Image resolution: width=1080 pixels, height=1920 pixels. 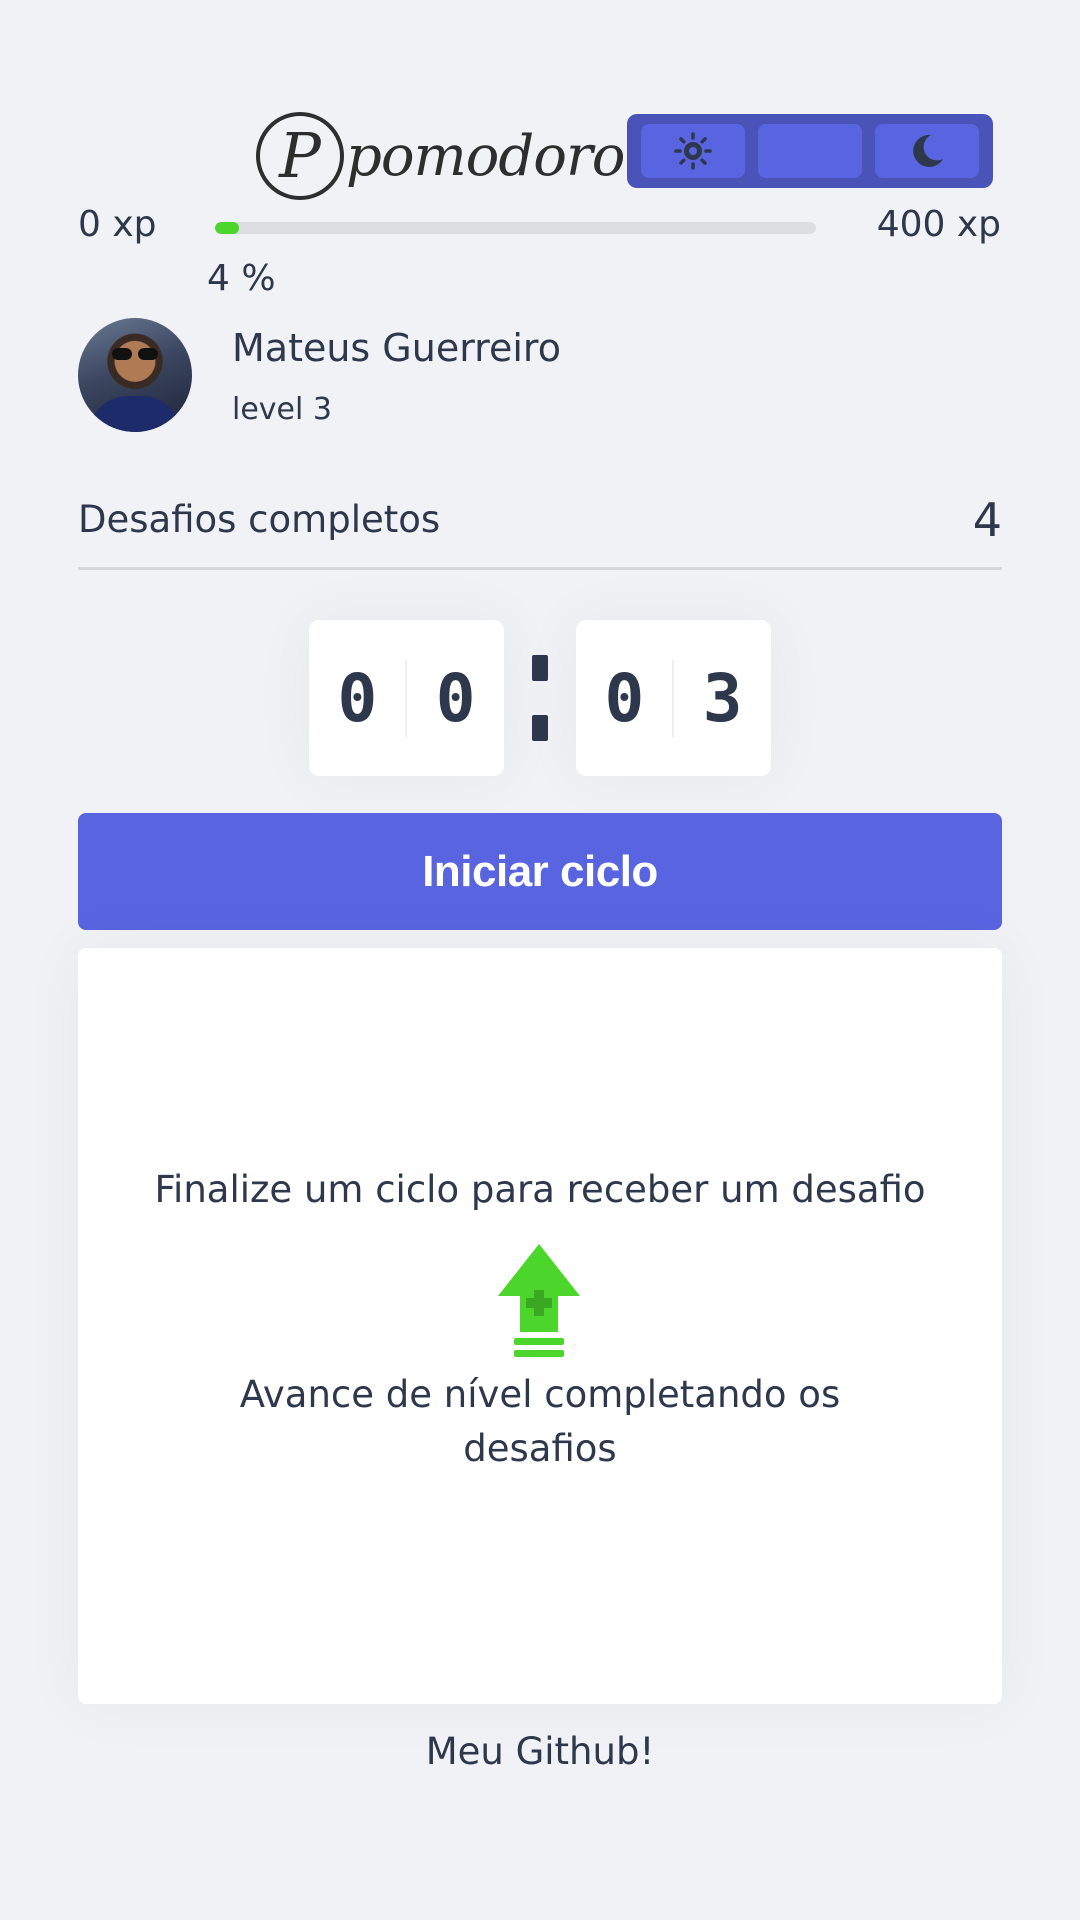 What do you see at coordinates (259, 519) in the screenshot?
I see `completed-challenges-label: Desafios completos` at bounding box center [259, 519].